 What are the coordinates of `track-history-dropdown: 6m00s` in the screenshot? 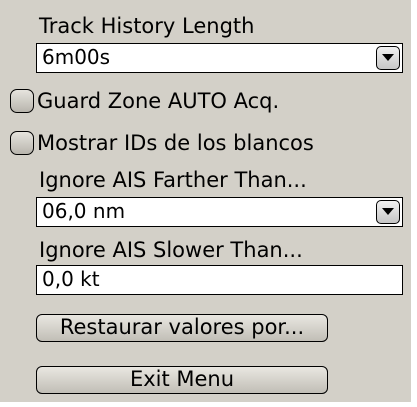 It's located at (219, 58).